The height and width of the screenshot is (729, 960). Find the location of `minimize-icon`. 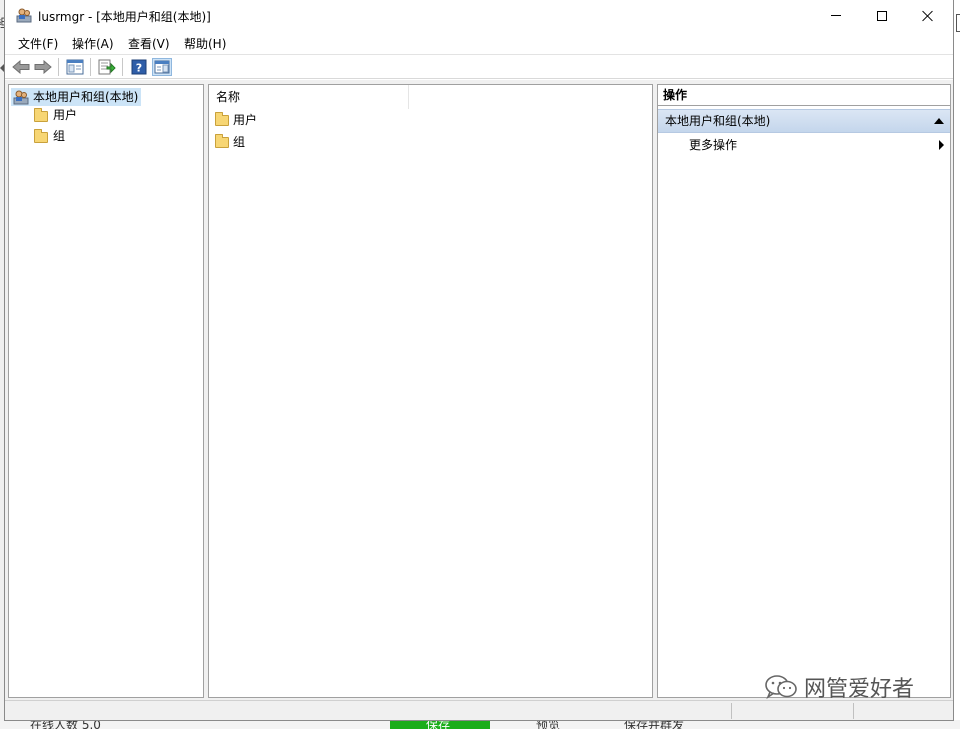

minimize-icon is located at coordinates (836, 15).